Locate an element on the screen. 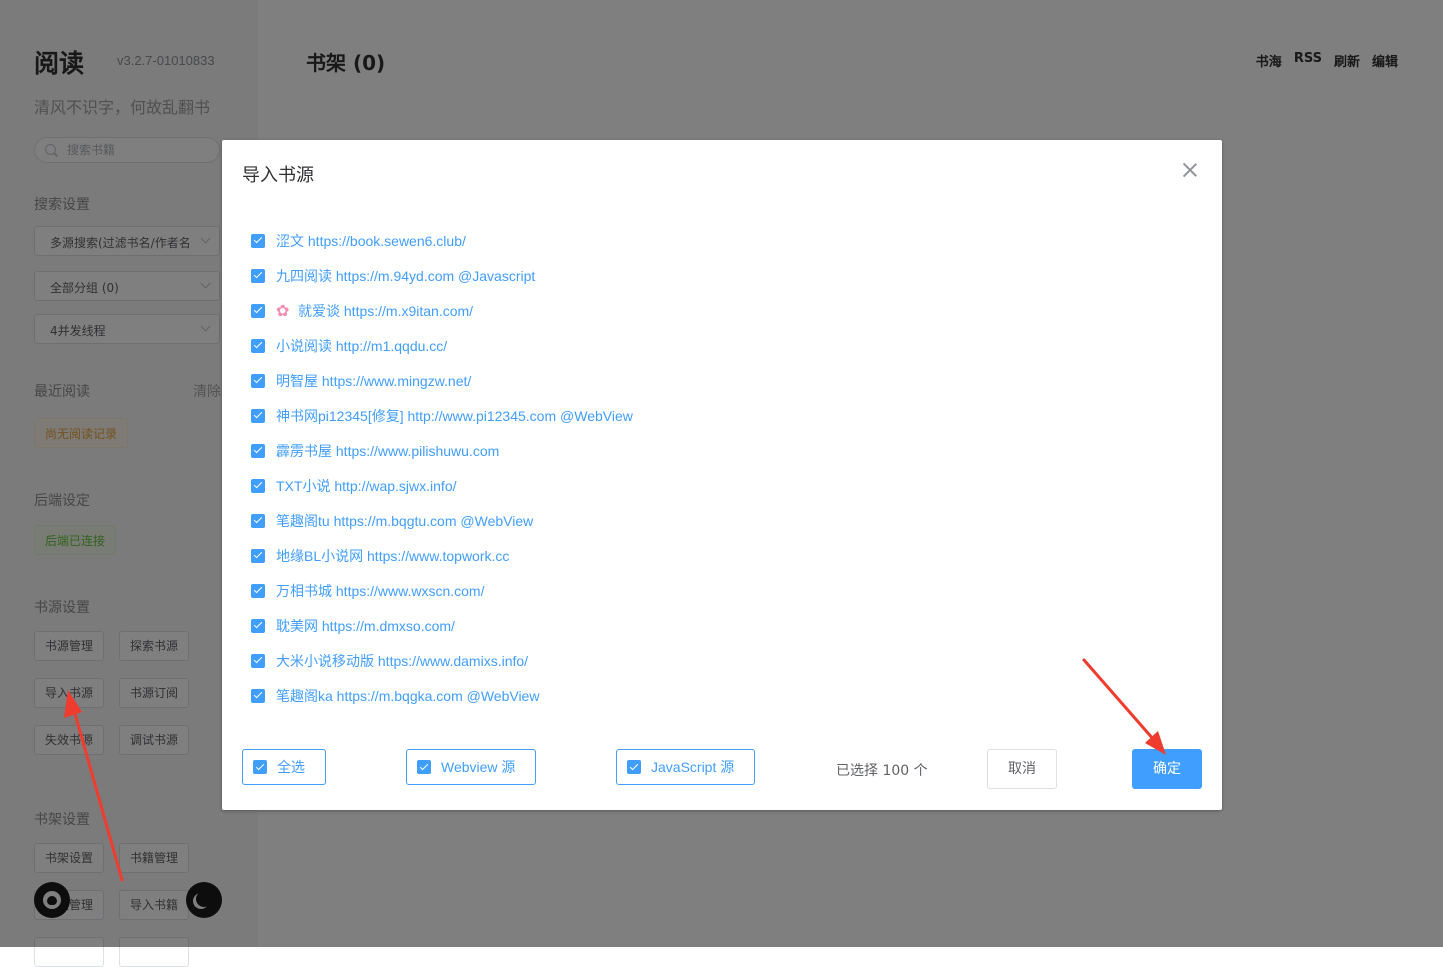  dialog-title: 导入书源 is located at coordinates (278, 175).